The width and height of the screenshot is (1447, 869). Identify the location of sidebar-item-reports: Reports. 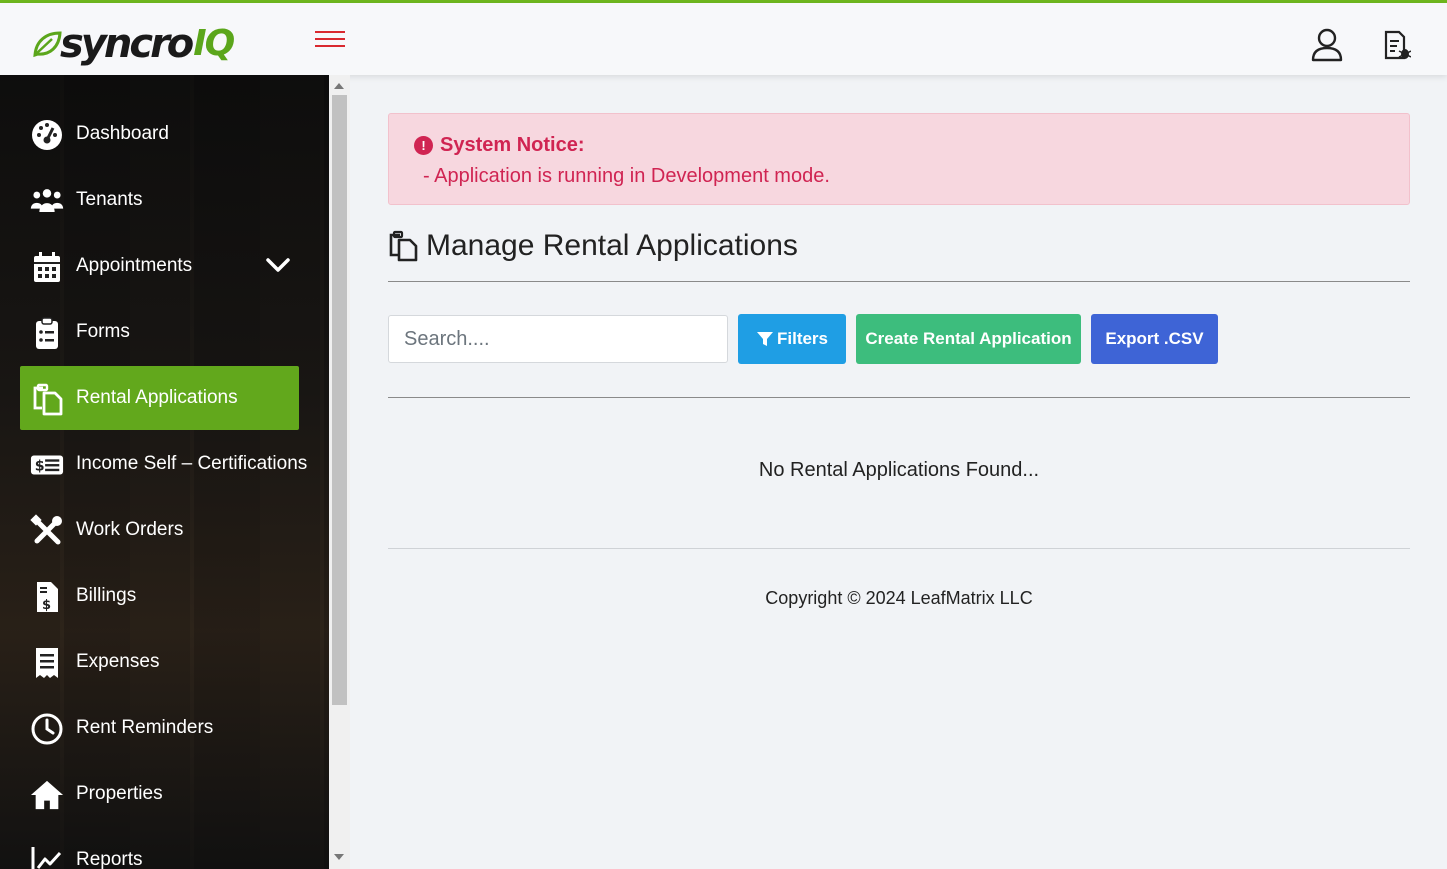
(159, 848).